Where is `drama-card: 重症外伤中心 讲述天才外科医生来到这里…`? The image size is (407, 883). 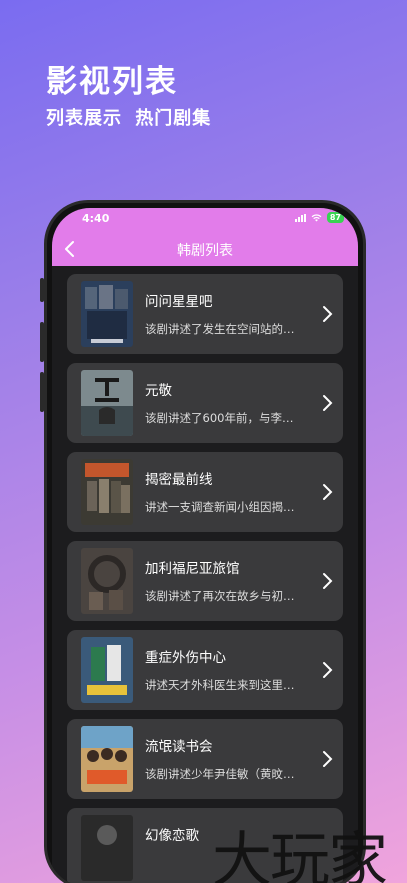
drama-card: 重症外伤中心 讲述天才外科医生来到这里… is located at coordinates (205, 670).